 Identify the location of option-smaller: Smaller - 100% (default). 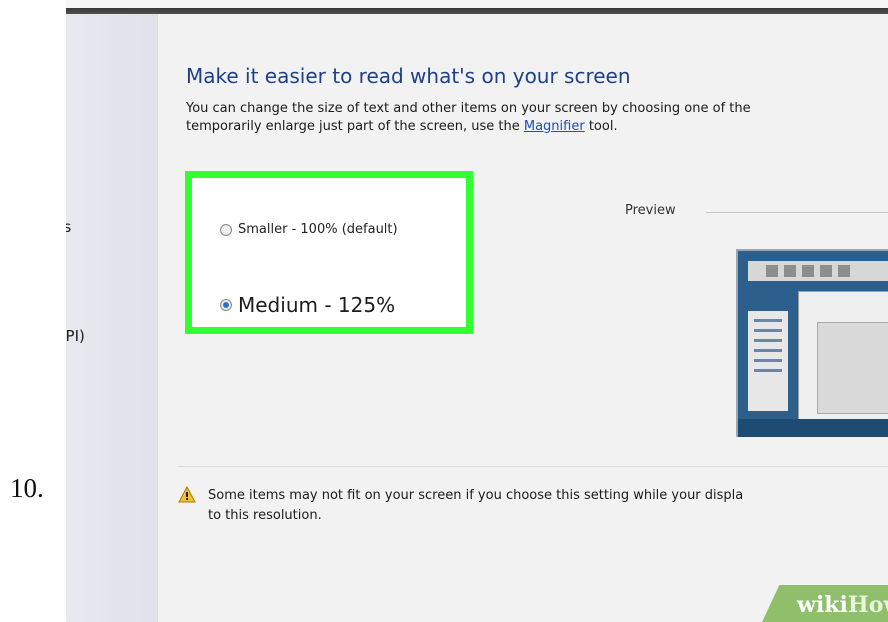
(309, 229).